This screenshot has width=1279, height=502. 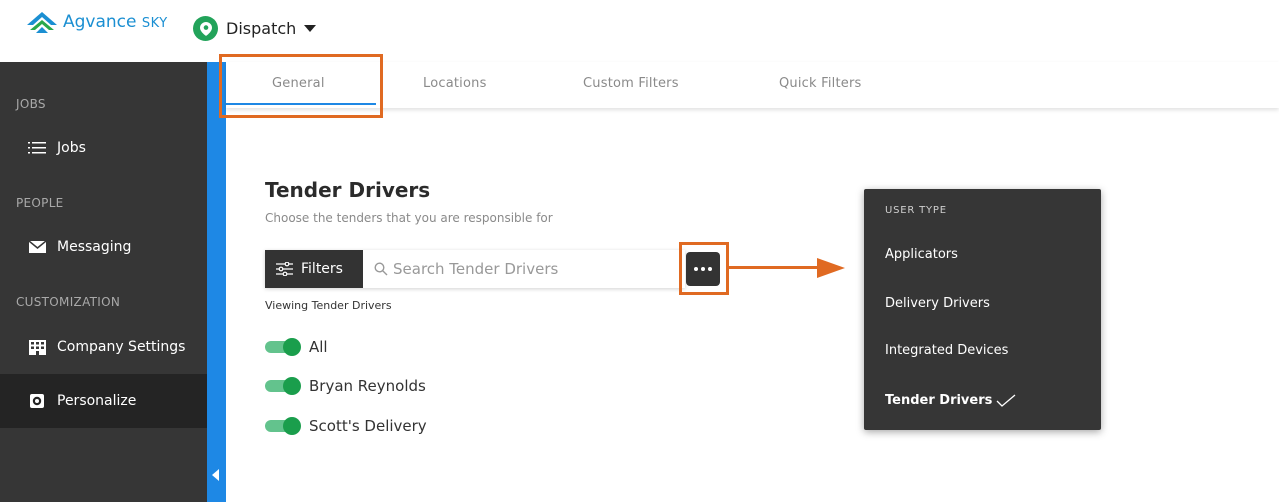 I want to click on sidebar-item-label: Messaging, so click(x=94, y=247).